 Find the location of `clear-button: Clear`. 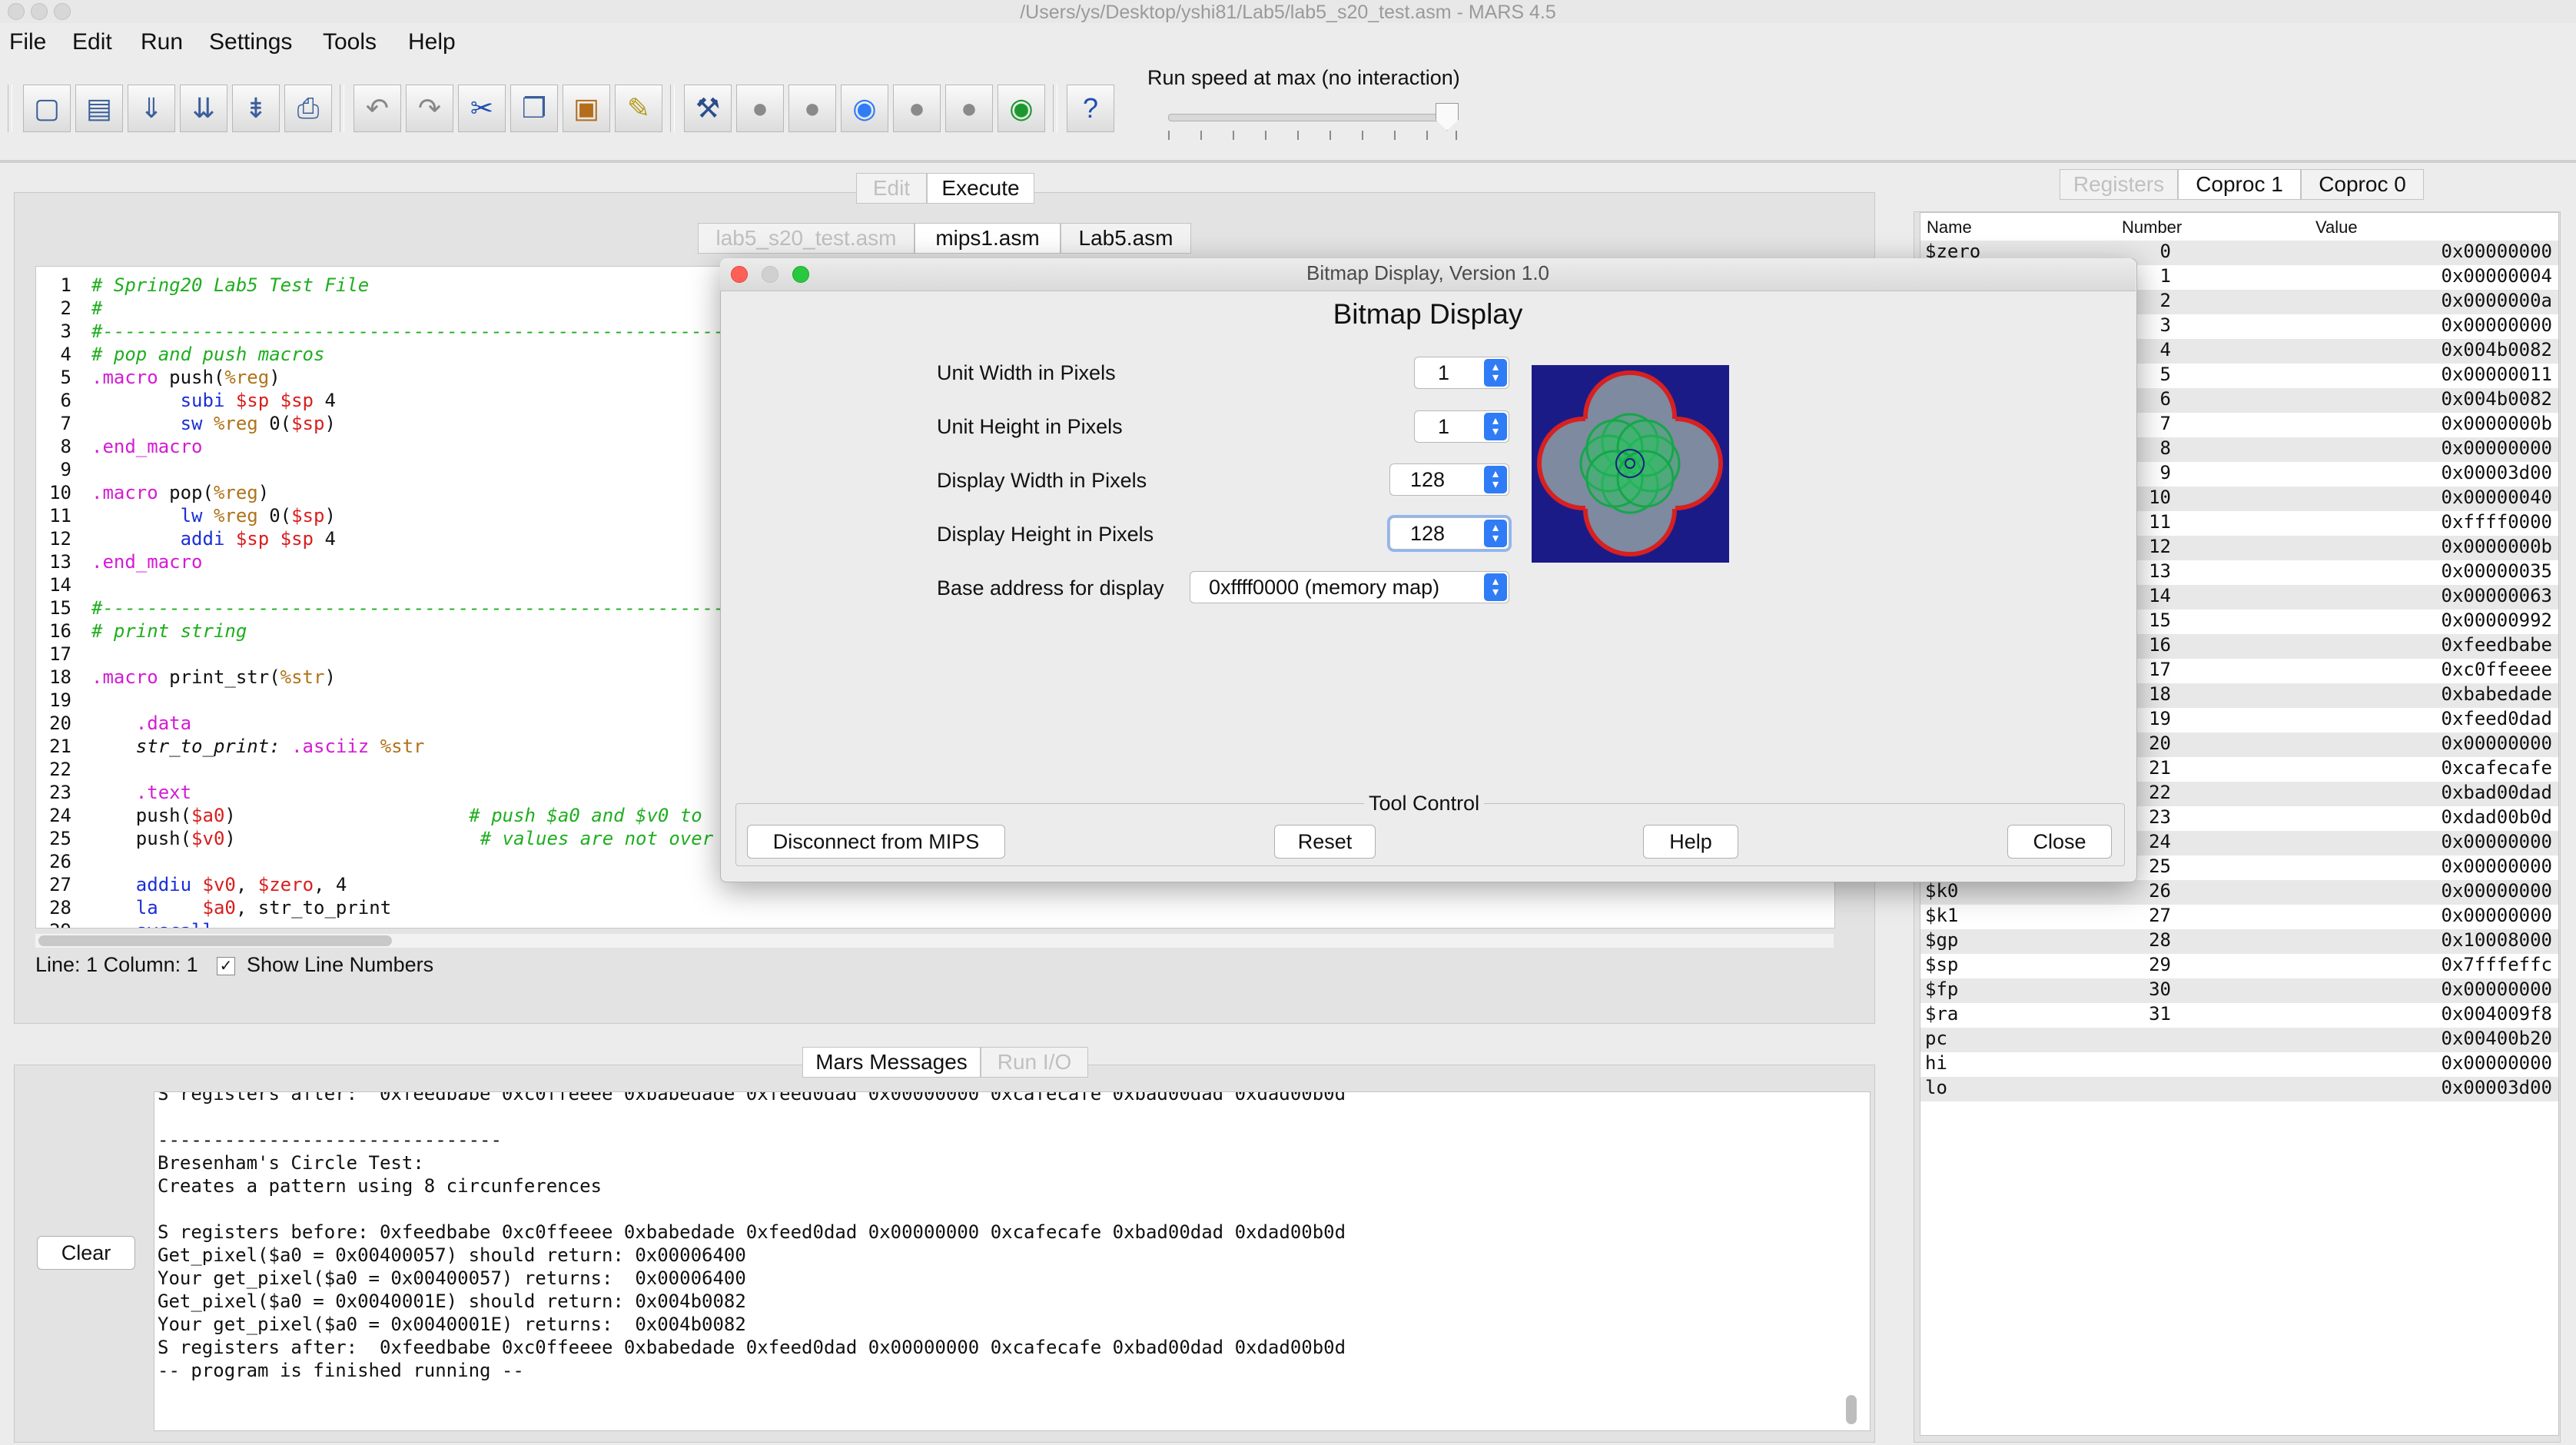

clear-button: Clear is located at coordinates (86, 1253).